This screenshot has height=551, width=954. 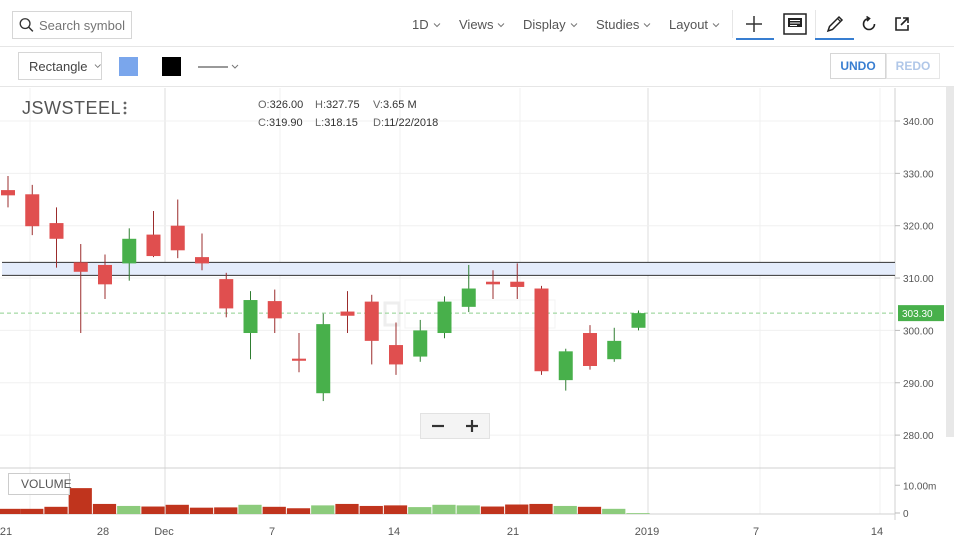 What do you see at coordinates (286, 105) in the screenshot?
I see `ohlc-open-value: 326.00` at bounding box center [286, 105].